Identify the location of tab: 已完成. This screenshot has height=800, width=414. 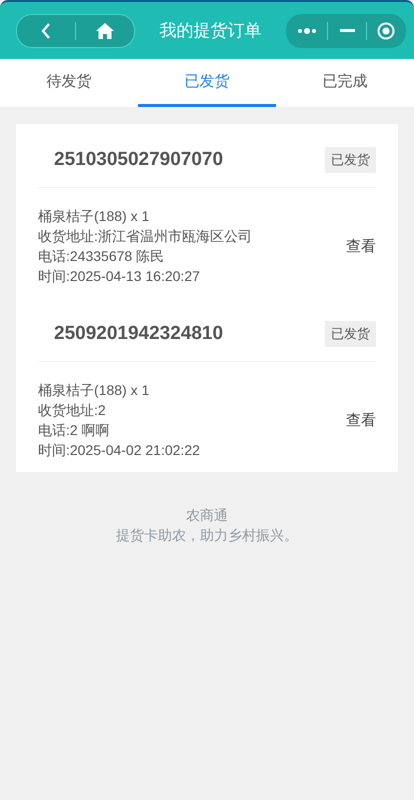
(345, 83).